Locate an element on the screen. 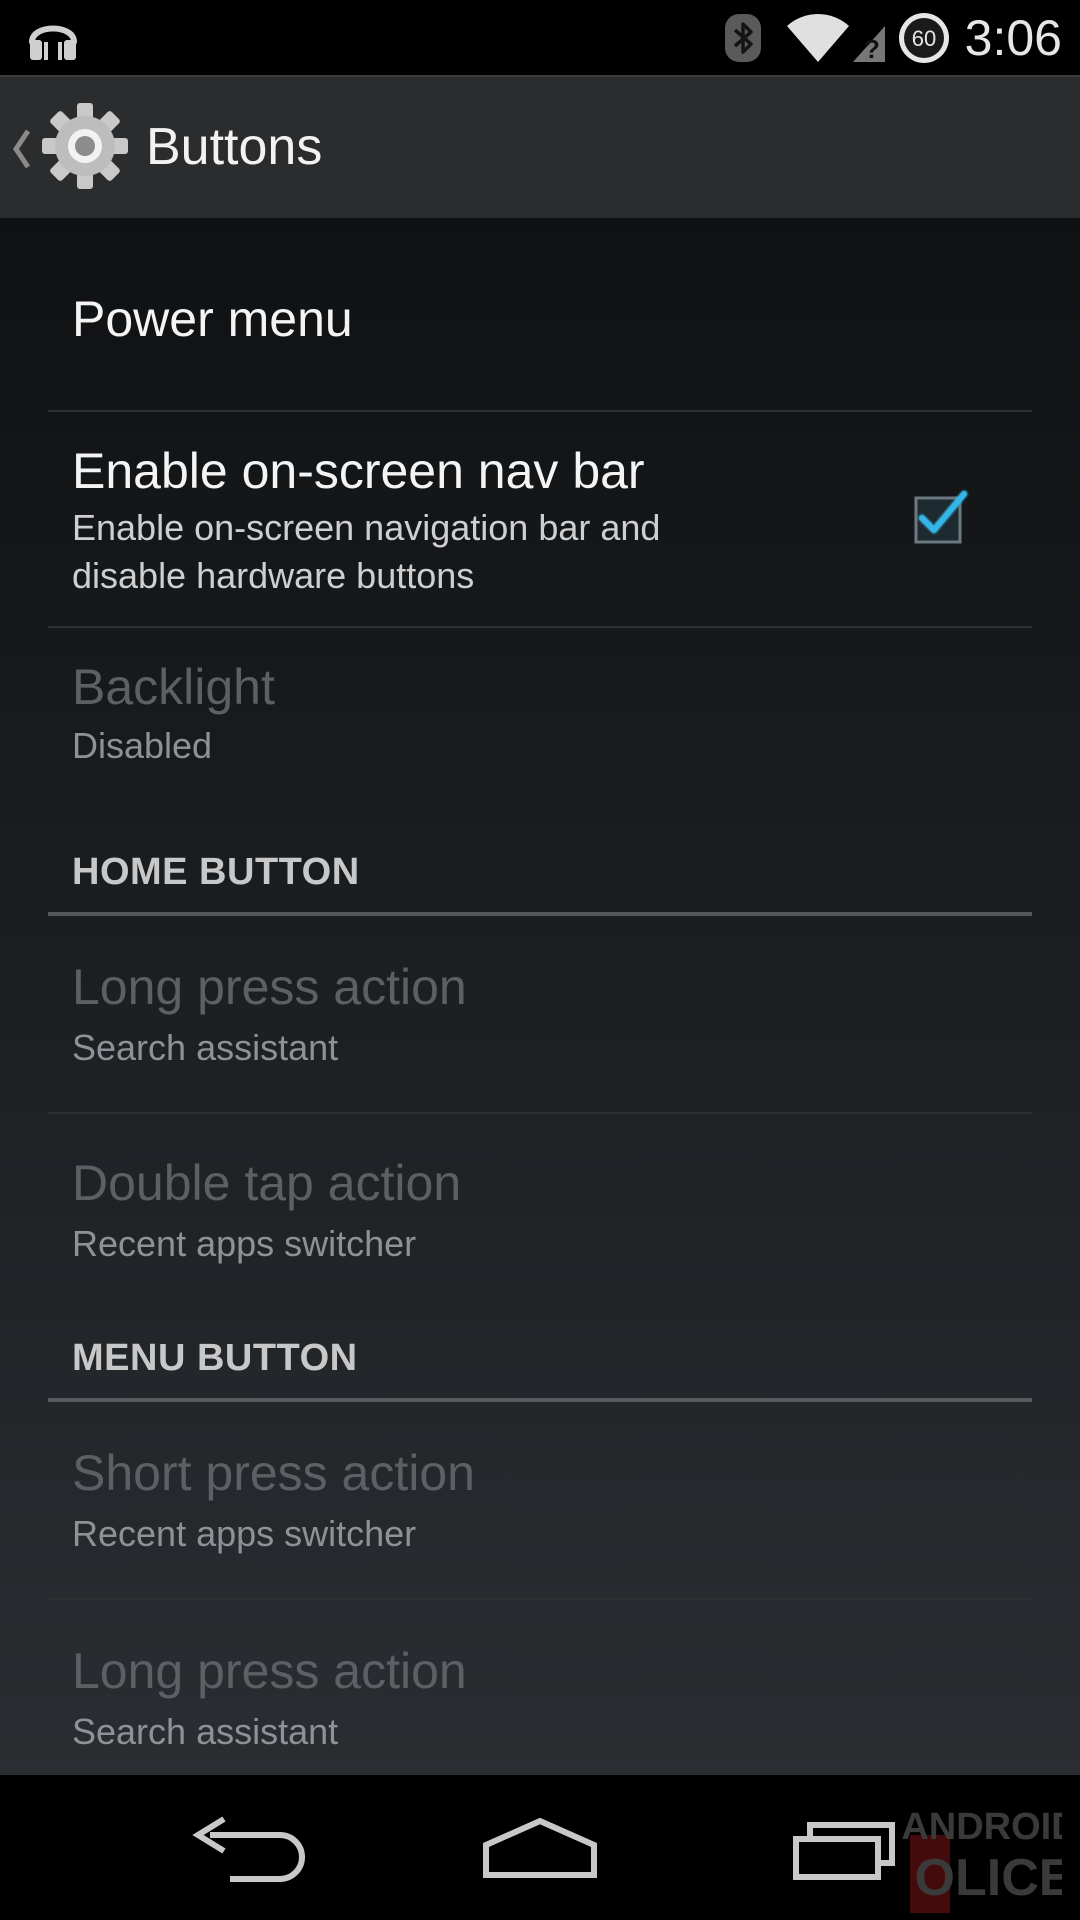 The image size is (1080, 1920). back-icon is located at coordinates (240, 1850).